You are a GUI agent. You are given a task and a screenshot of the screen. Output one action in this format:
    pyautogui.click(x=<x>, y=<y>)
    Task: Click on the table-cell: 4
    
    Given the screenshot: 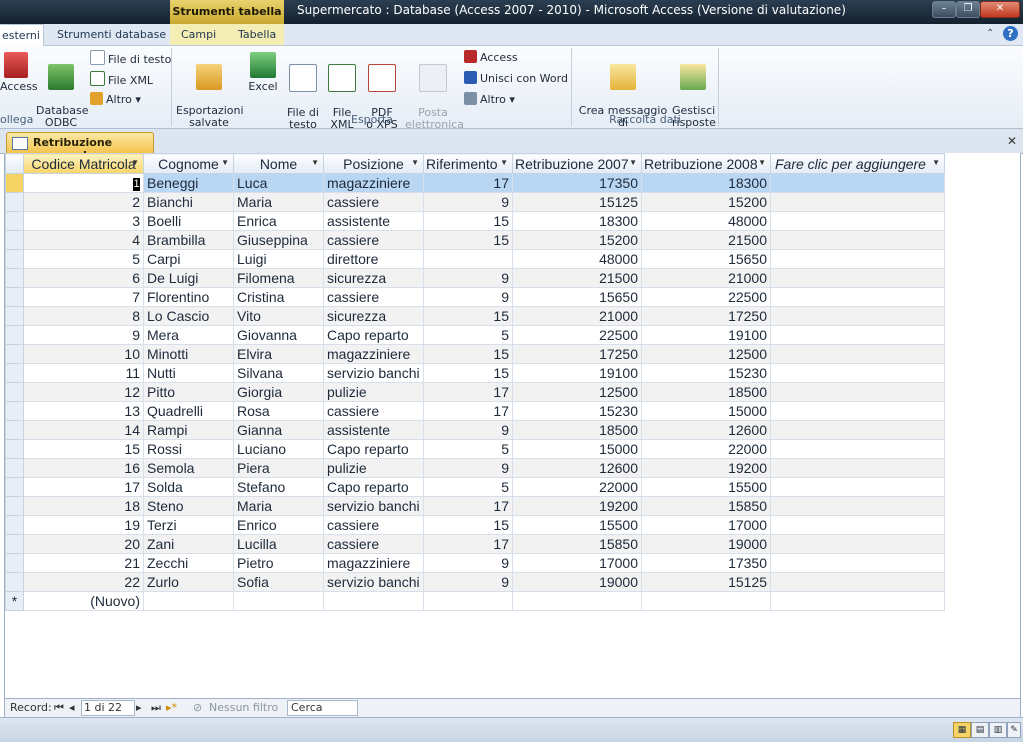 What is the action you would take?
    pyautogui.click(x=83, y=240)
    